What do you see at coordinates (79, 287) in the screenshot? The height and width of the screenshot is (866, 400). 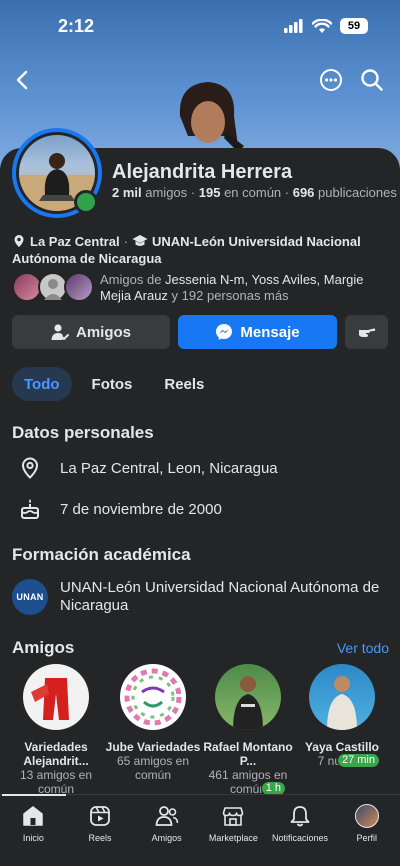 I see `mutual-friend-avatar` at bounding box center [79, 287].